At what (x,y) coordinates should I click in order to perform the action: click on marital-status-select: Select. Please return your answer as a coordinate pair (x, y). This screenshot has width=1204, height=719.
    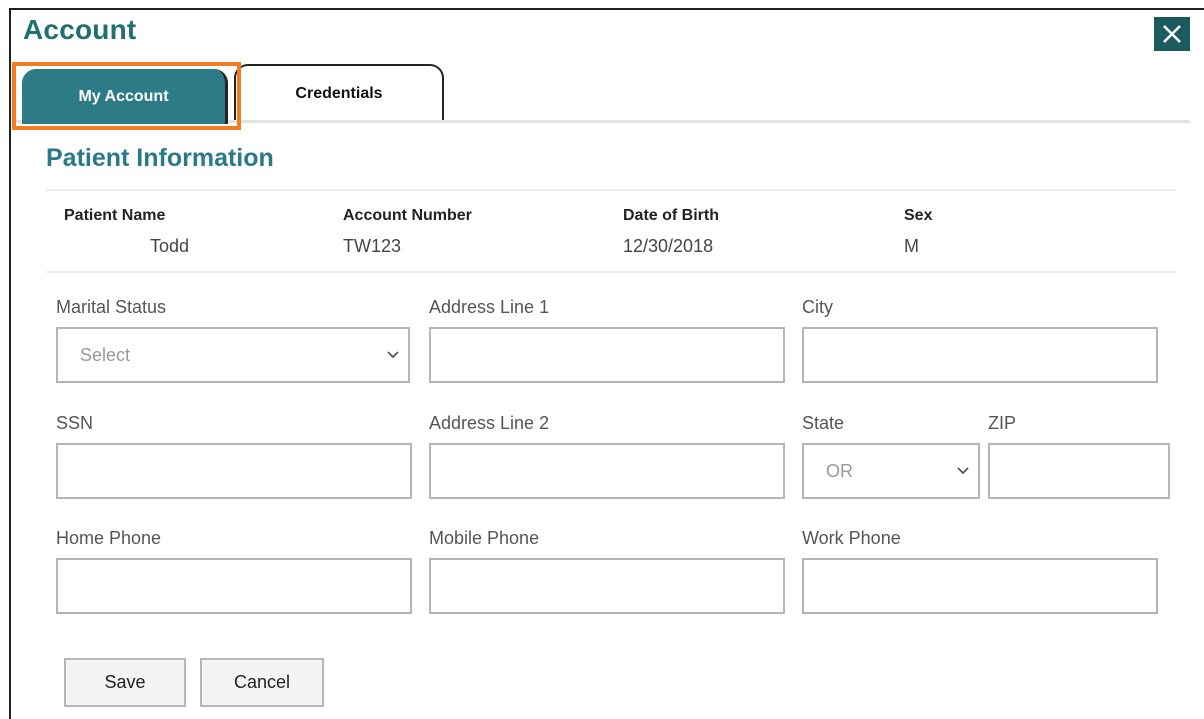
    Looking at the image, I should click on (233, 355).